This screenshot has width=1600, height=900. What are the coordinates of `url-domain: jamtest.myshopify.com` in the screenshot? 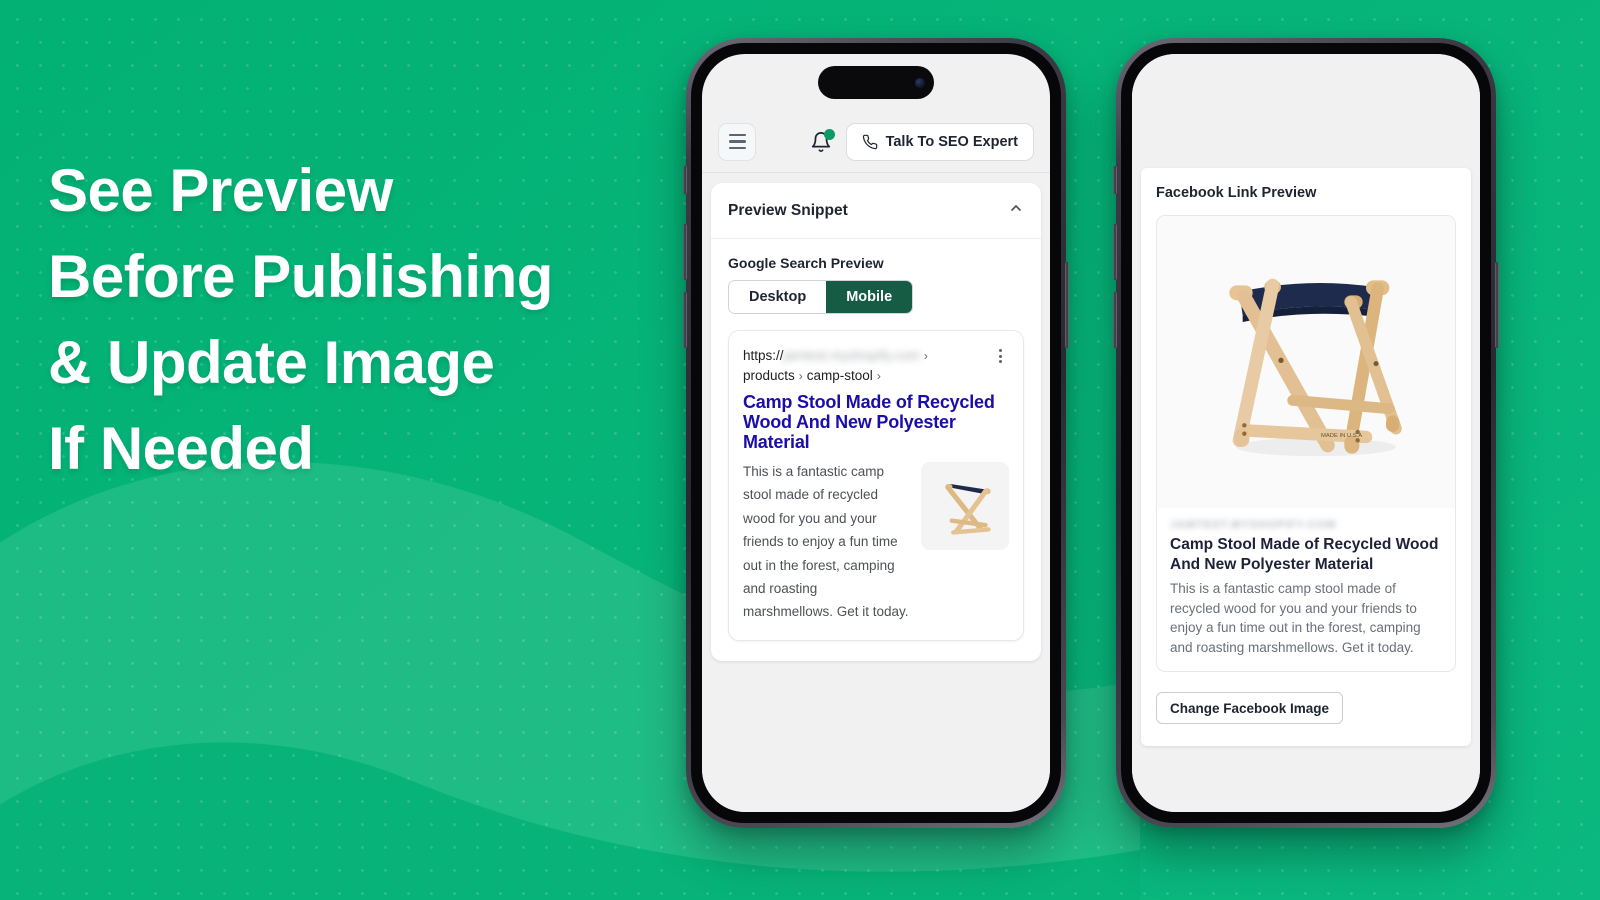 It's located at (851, 355).